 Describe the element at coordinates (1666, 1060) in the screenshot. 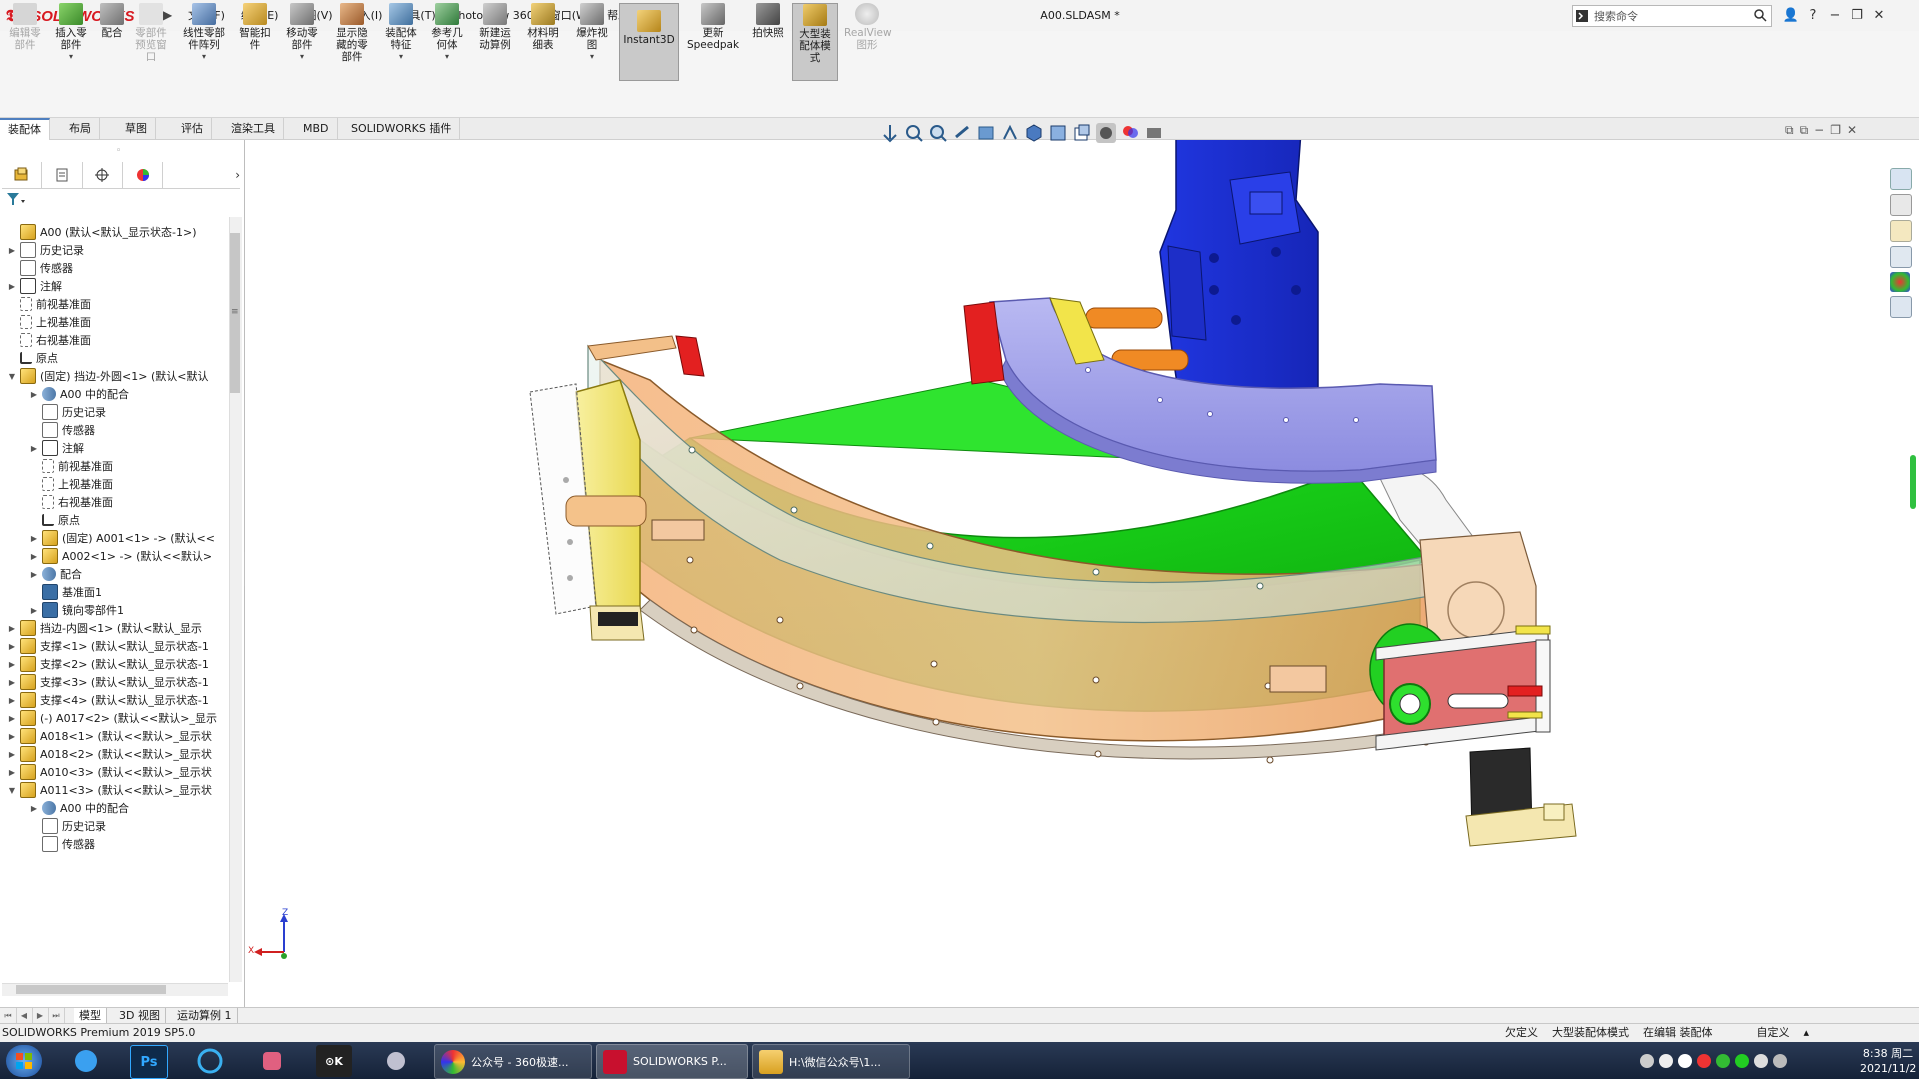

I see `ime-icon` at that location.